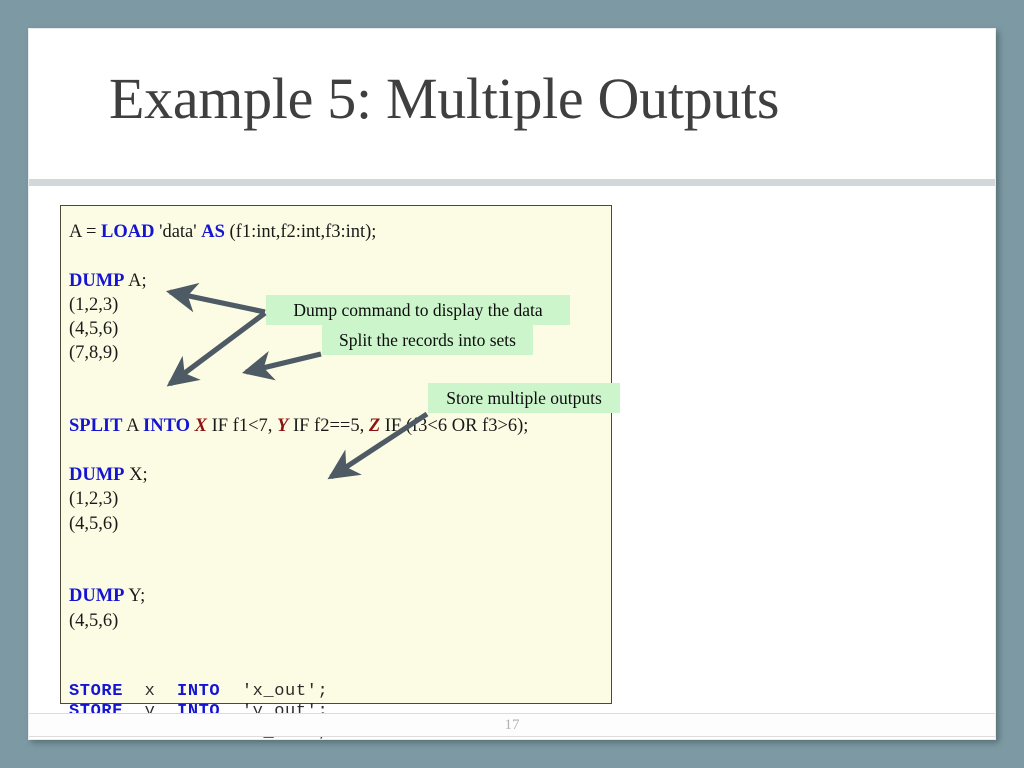  I want to click on code-token: X;, so click(136, 474).